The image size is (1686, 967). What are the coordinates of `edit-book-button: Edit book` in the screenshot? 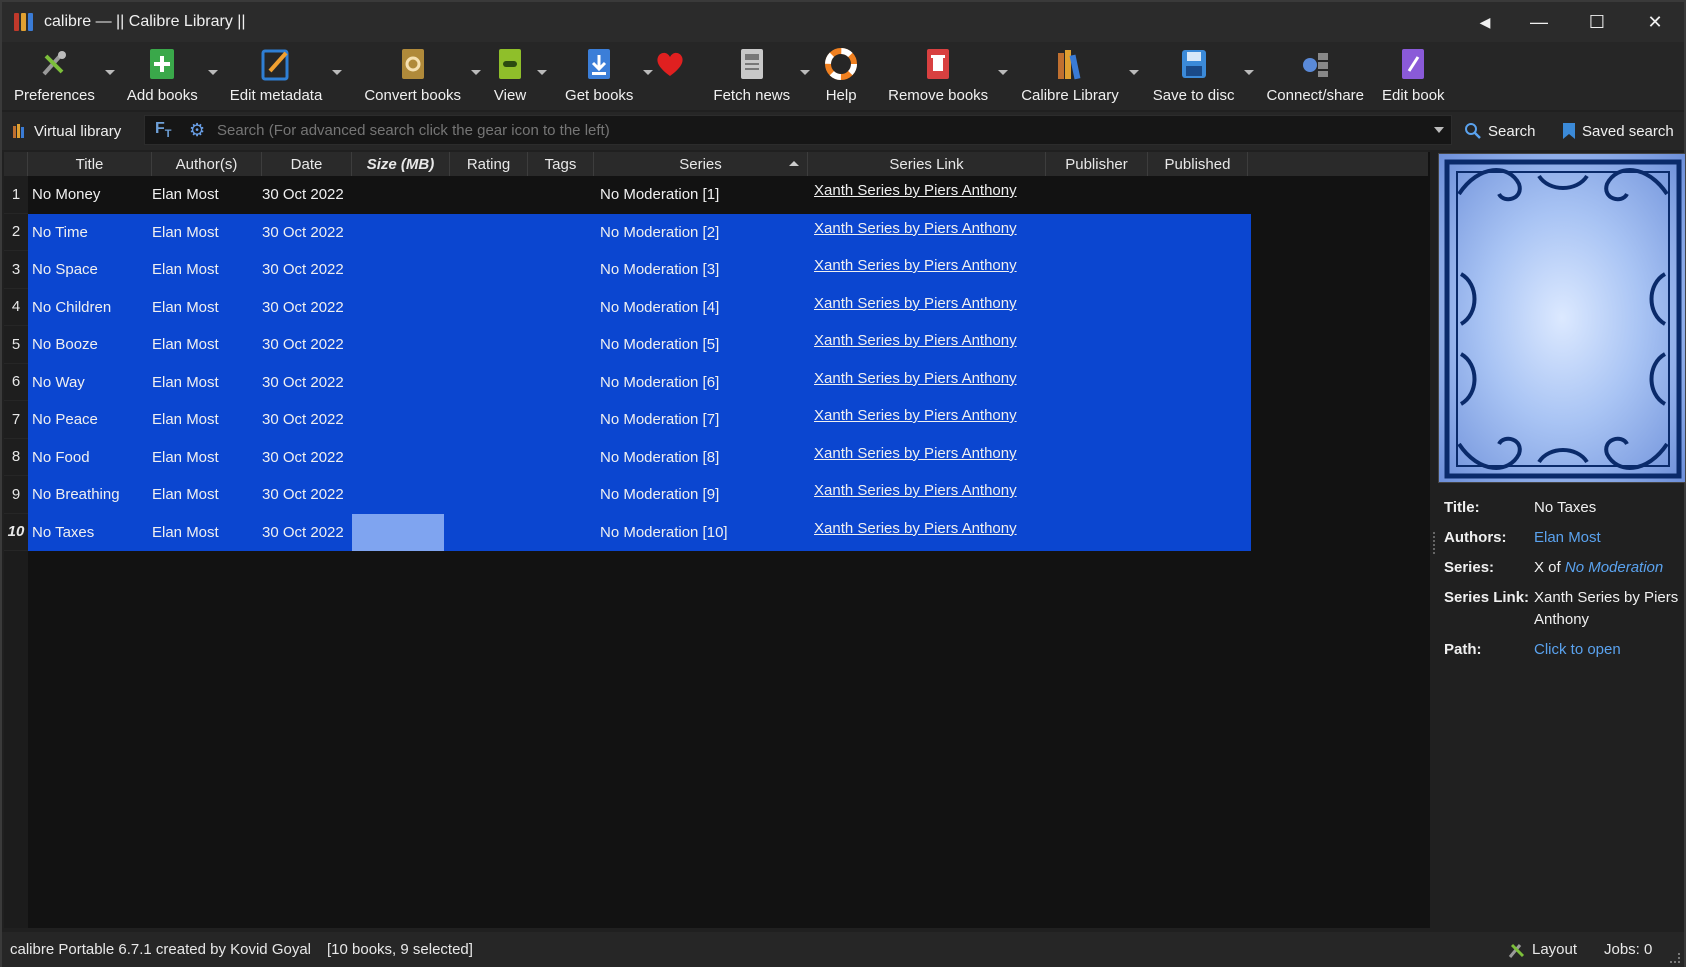 It's located at (1413, 76).